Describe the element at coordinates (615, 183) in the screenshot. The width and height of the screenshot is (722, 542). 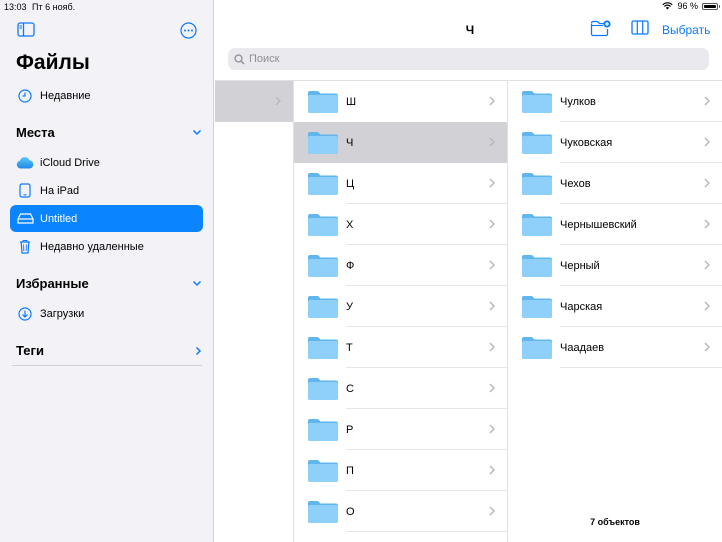
I see `folder-row: Чехов` at that location.